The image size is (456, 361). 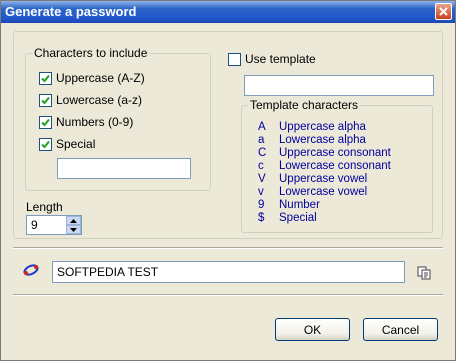 What do you see at coordinates (54, 225) in the screenshot?
I see `length-spinner: 9` at bounding box center [54, 225].